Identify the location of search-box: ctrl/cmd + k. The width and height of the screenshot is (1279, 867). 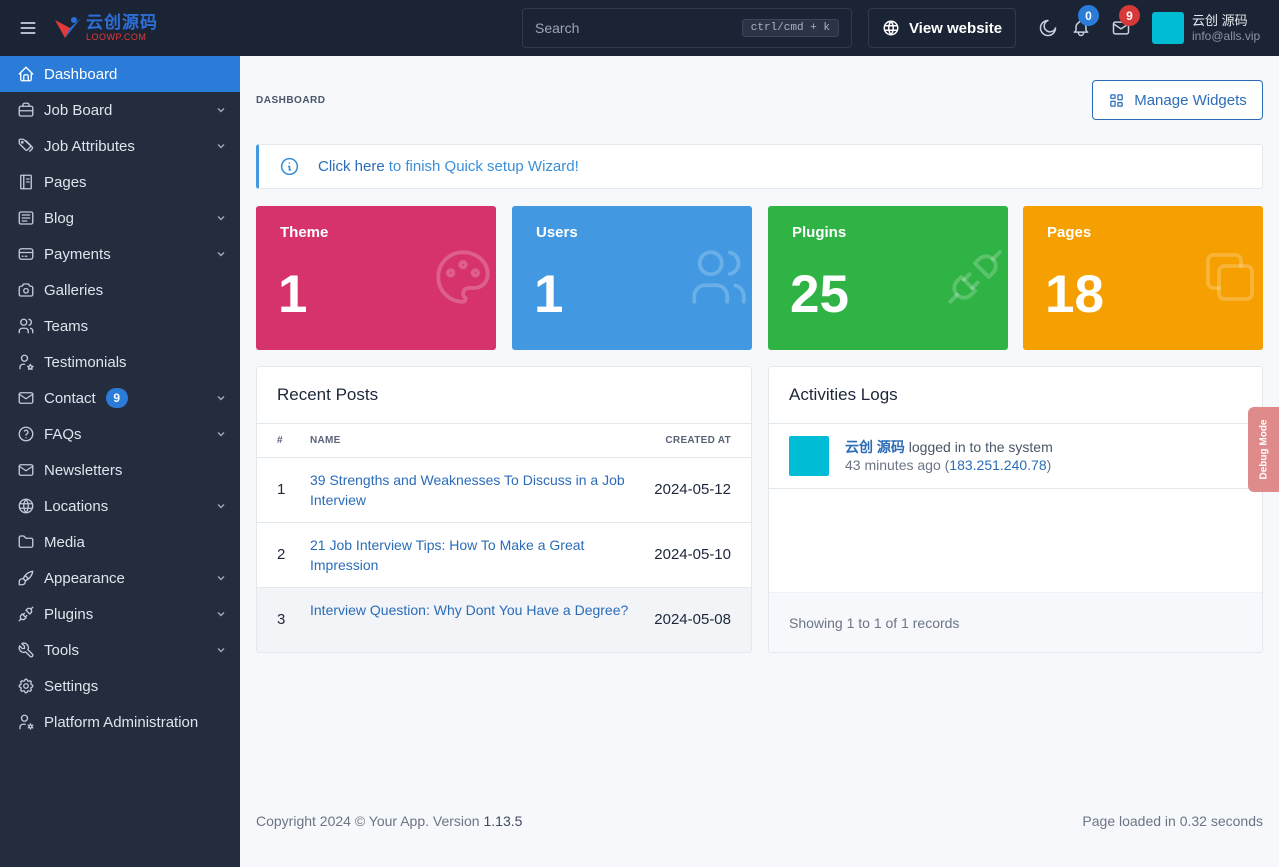
(687, 28).